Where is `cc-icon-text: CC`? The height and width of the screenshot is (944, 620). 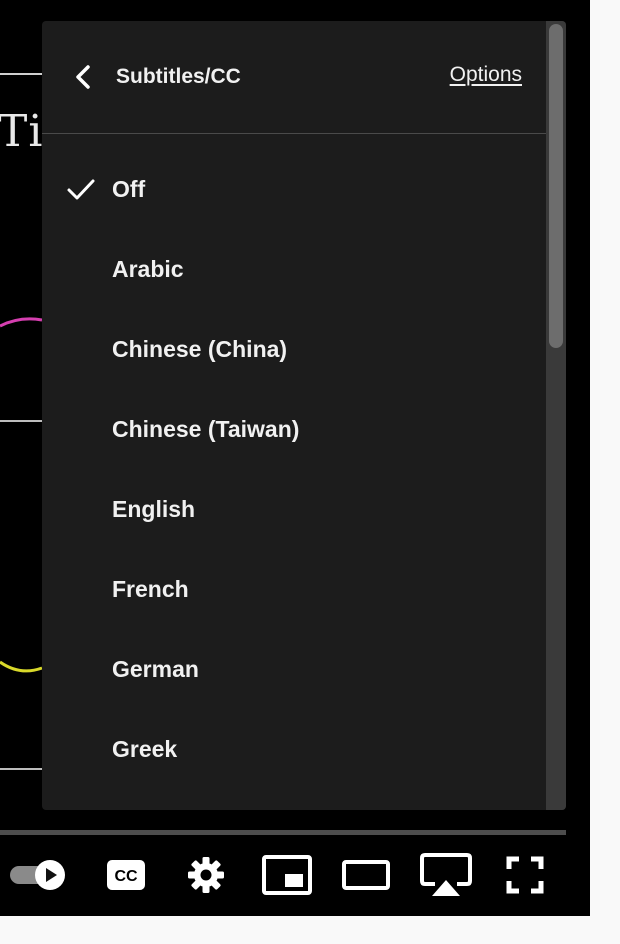 cc-icon-text: CC is located at coordinates (126, 876).